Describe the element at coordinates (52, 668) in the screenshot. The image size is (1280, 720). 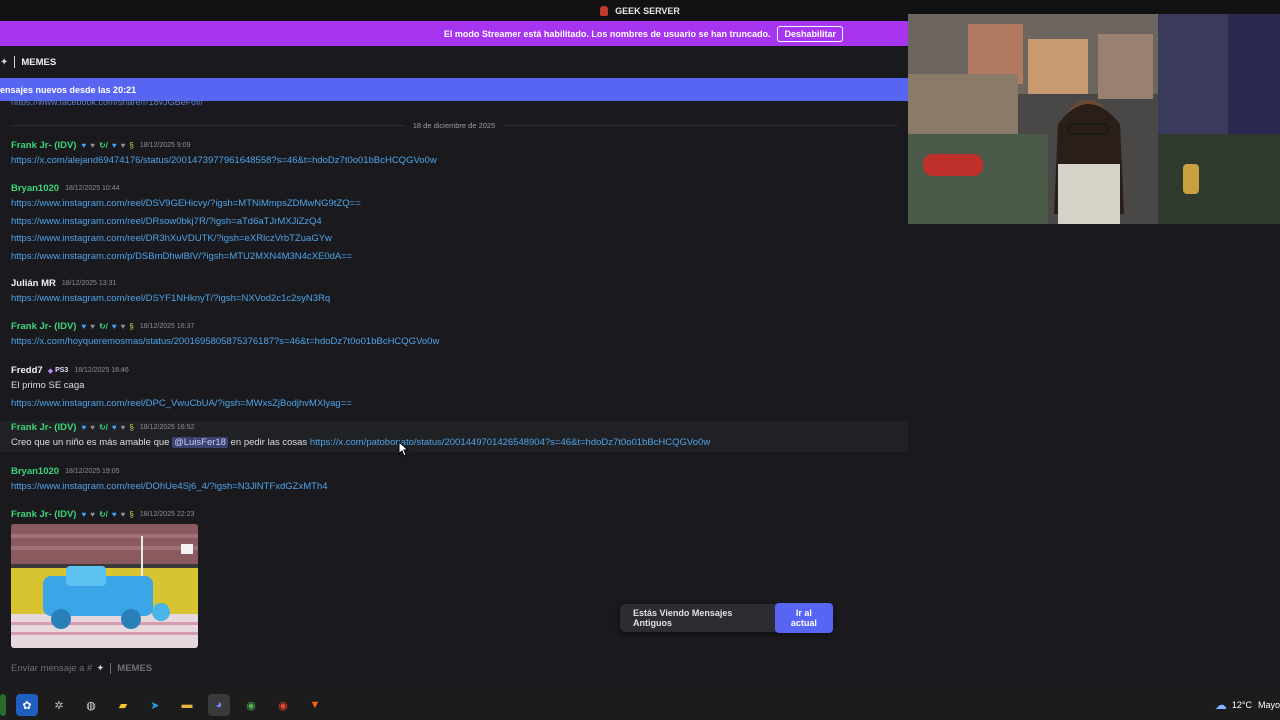
I see `composer-placeholder: Enviar mensaje a #` at that location.